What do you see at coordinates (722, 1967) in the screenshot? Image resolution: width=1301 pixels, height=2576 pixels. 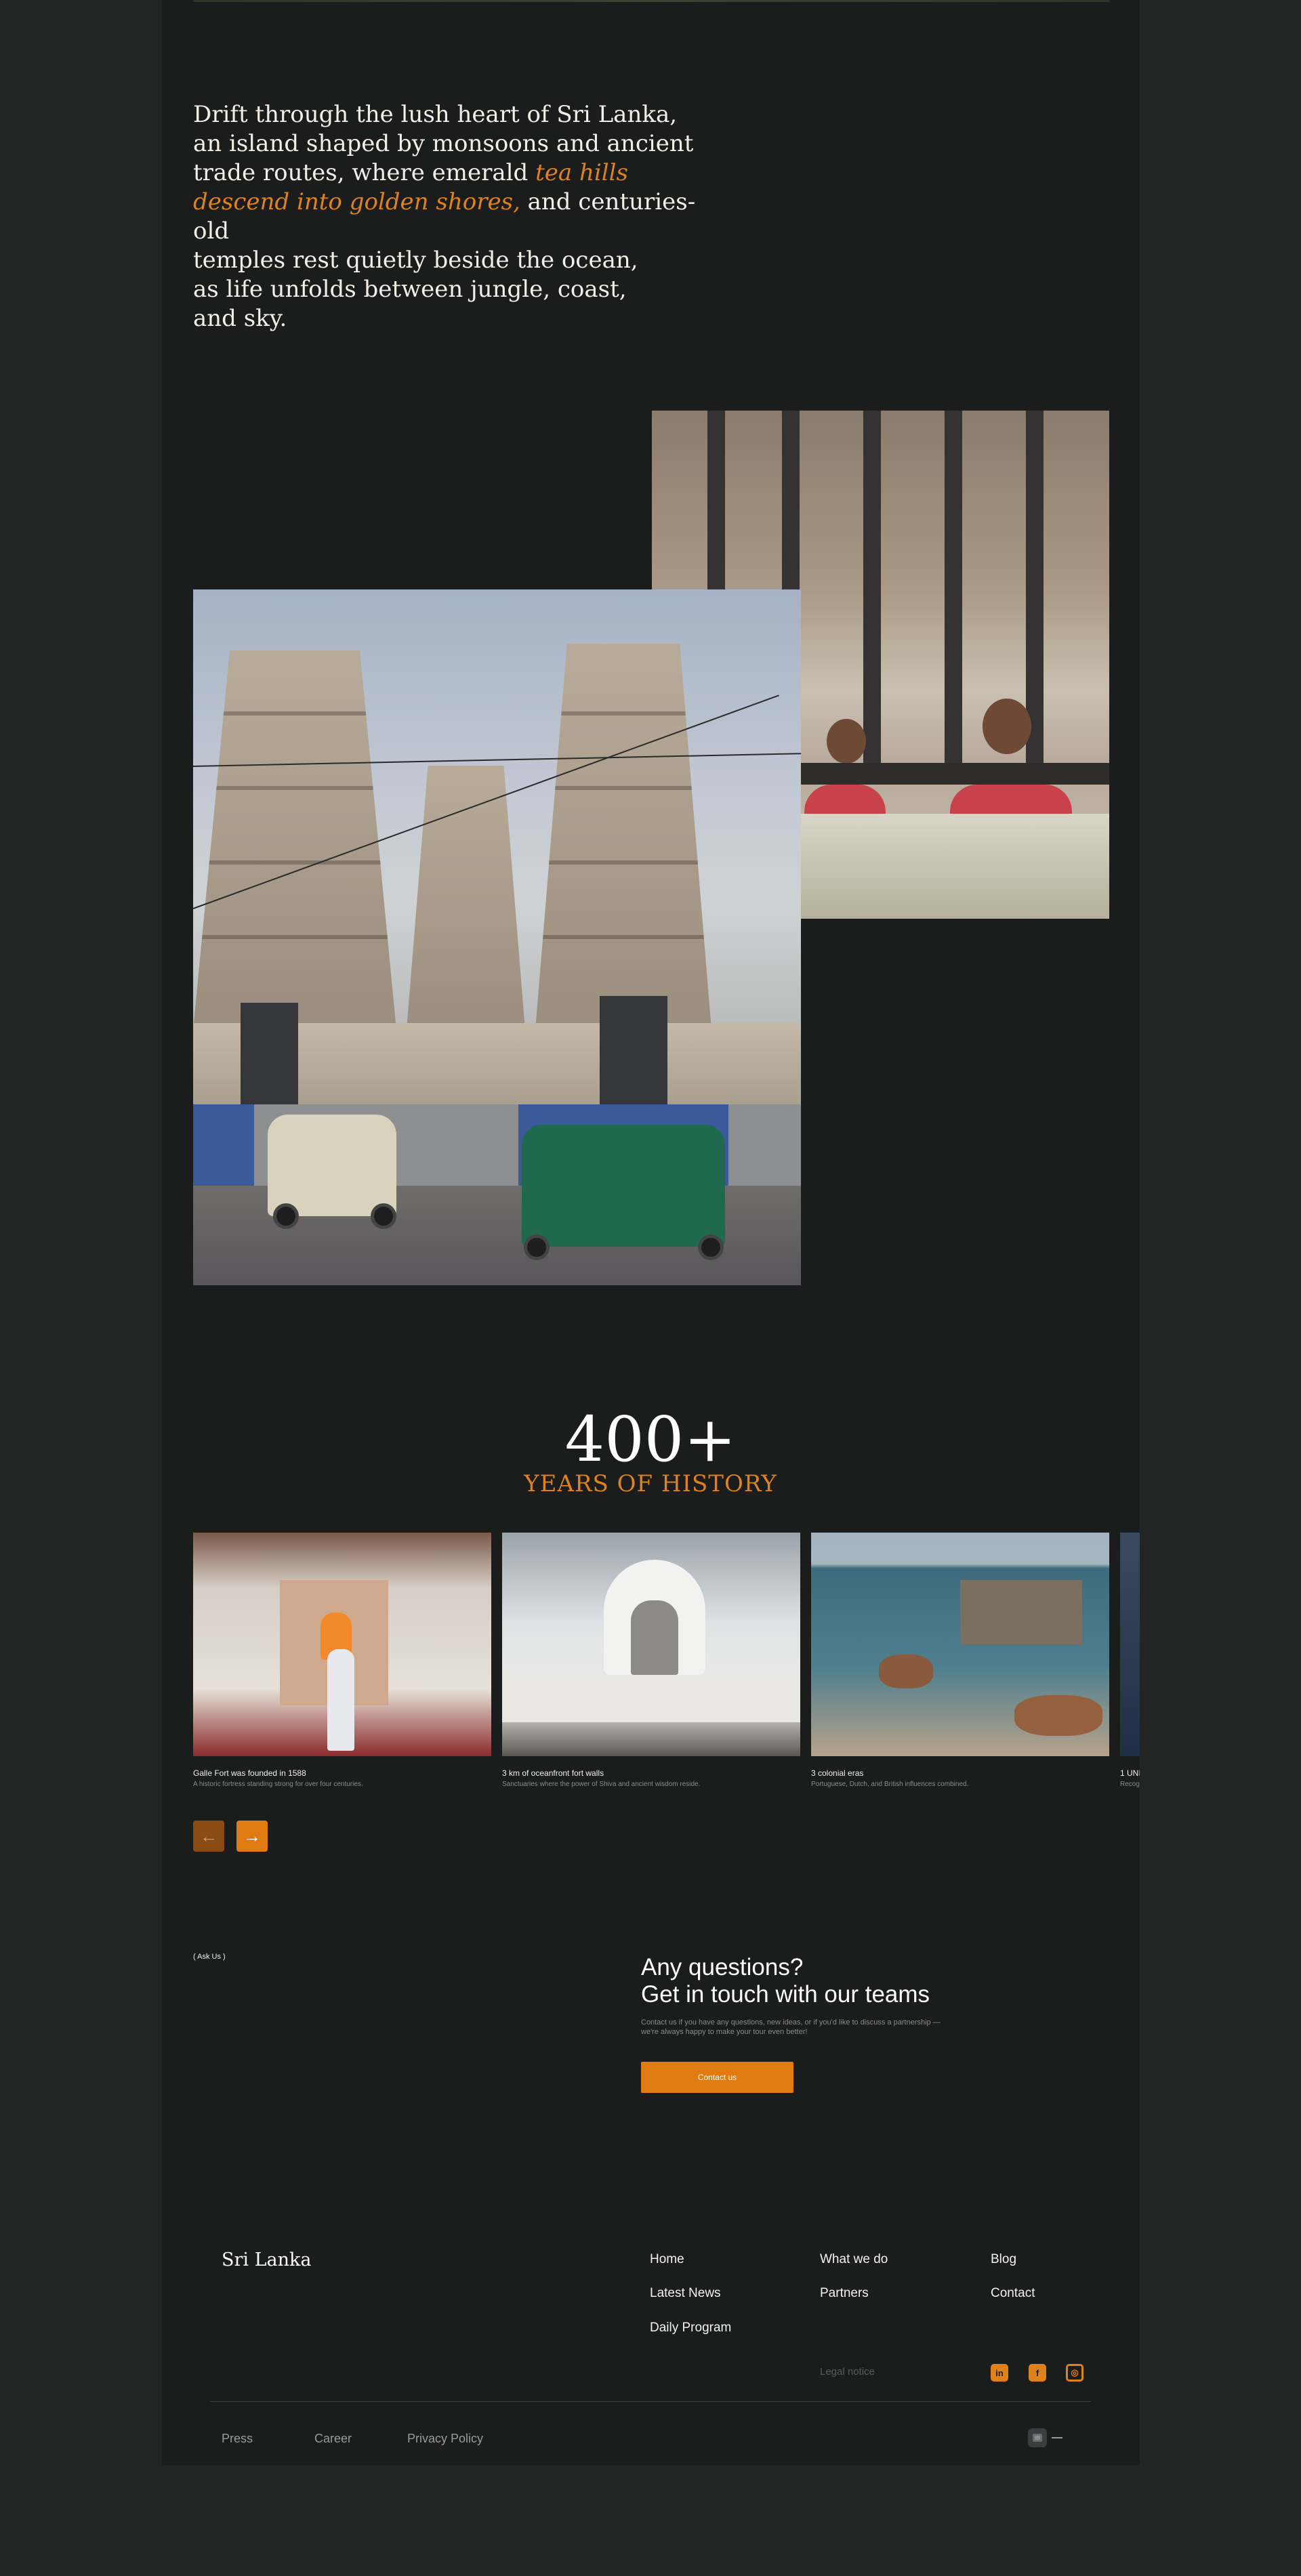 I see `contact-heading-line: Any questions?` at bounding box center [722, 1967].